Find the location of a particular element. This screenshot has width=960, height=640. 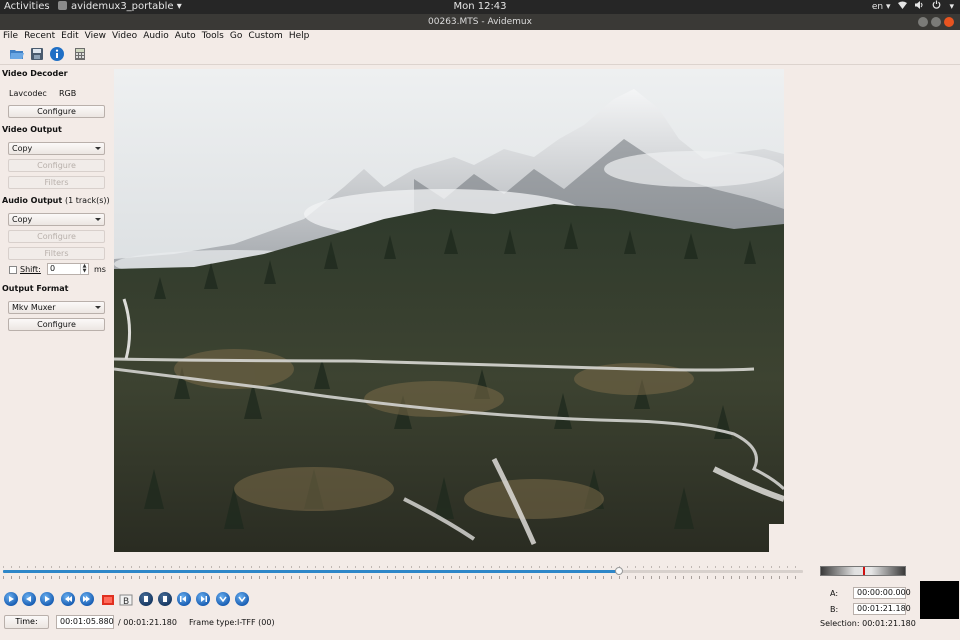

shift-checkbox is located at coordinates (13, 270).